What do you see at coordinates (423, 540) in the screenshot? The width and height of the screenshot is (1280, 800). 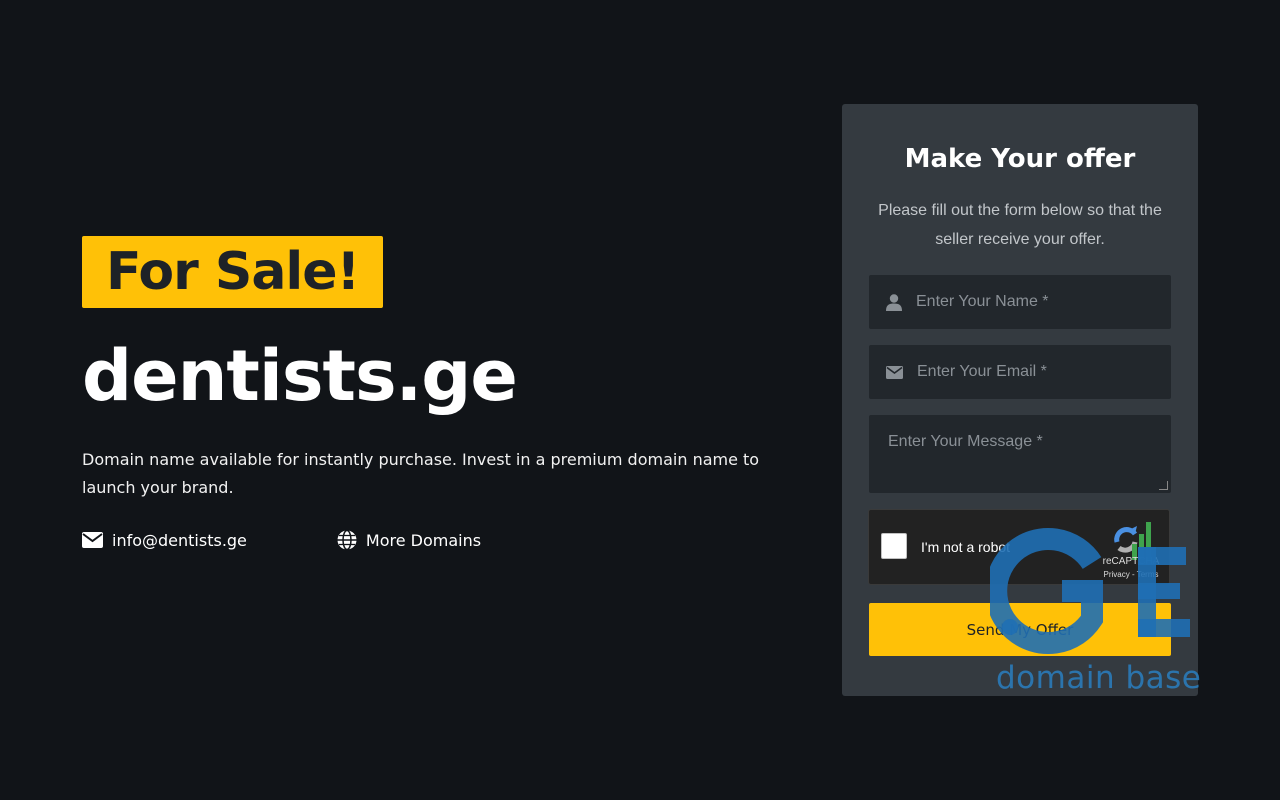 I see `more-domains-label: More Domains` at bounding box center [423, 540].